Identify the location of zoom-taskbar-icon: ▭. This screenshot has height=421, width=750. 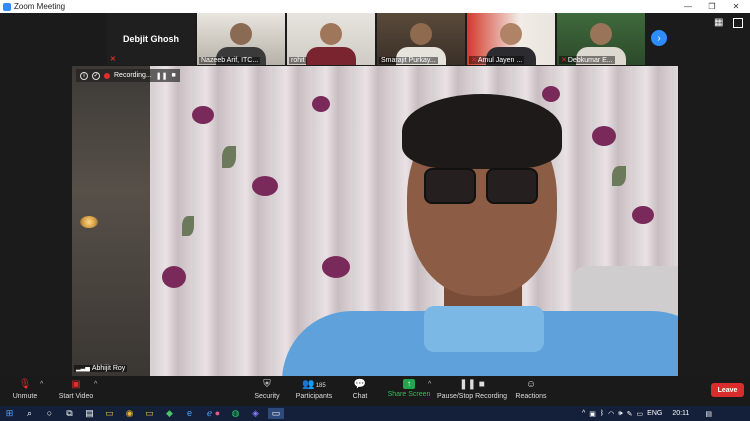
(276, 413).